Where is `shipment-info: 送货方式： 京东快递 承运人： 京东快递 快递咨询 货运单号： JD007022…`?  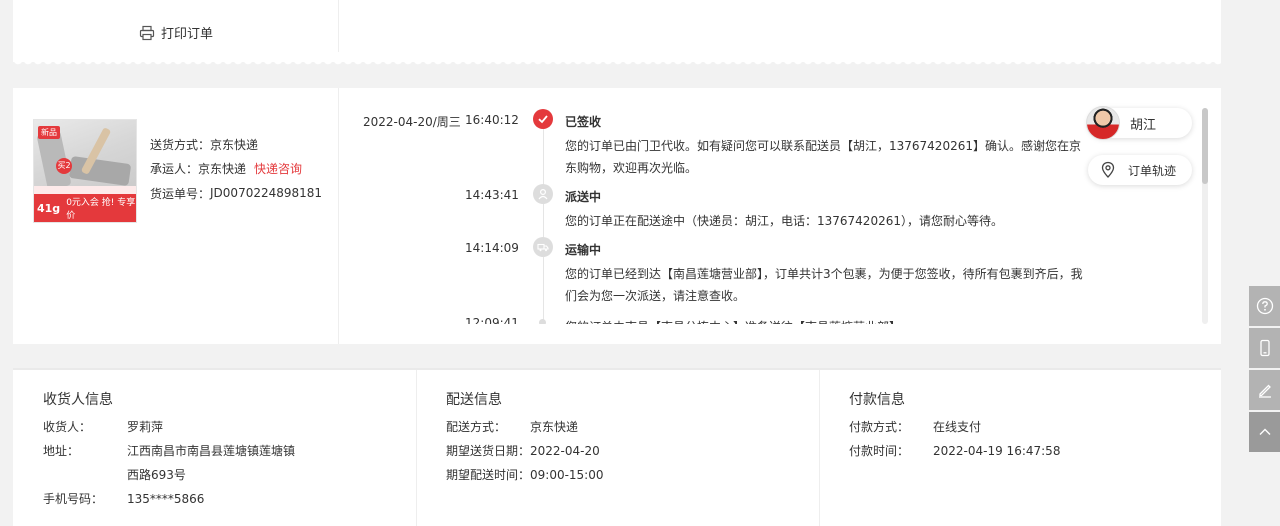 shipment-info: 送货方式： 京东快递 承运人： 京东快递 快递咨询 货运单号： JD007022… is located at coordinates (236, 169).